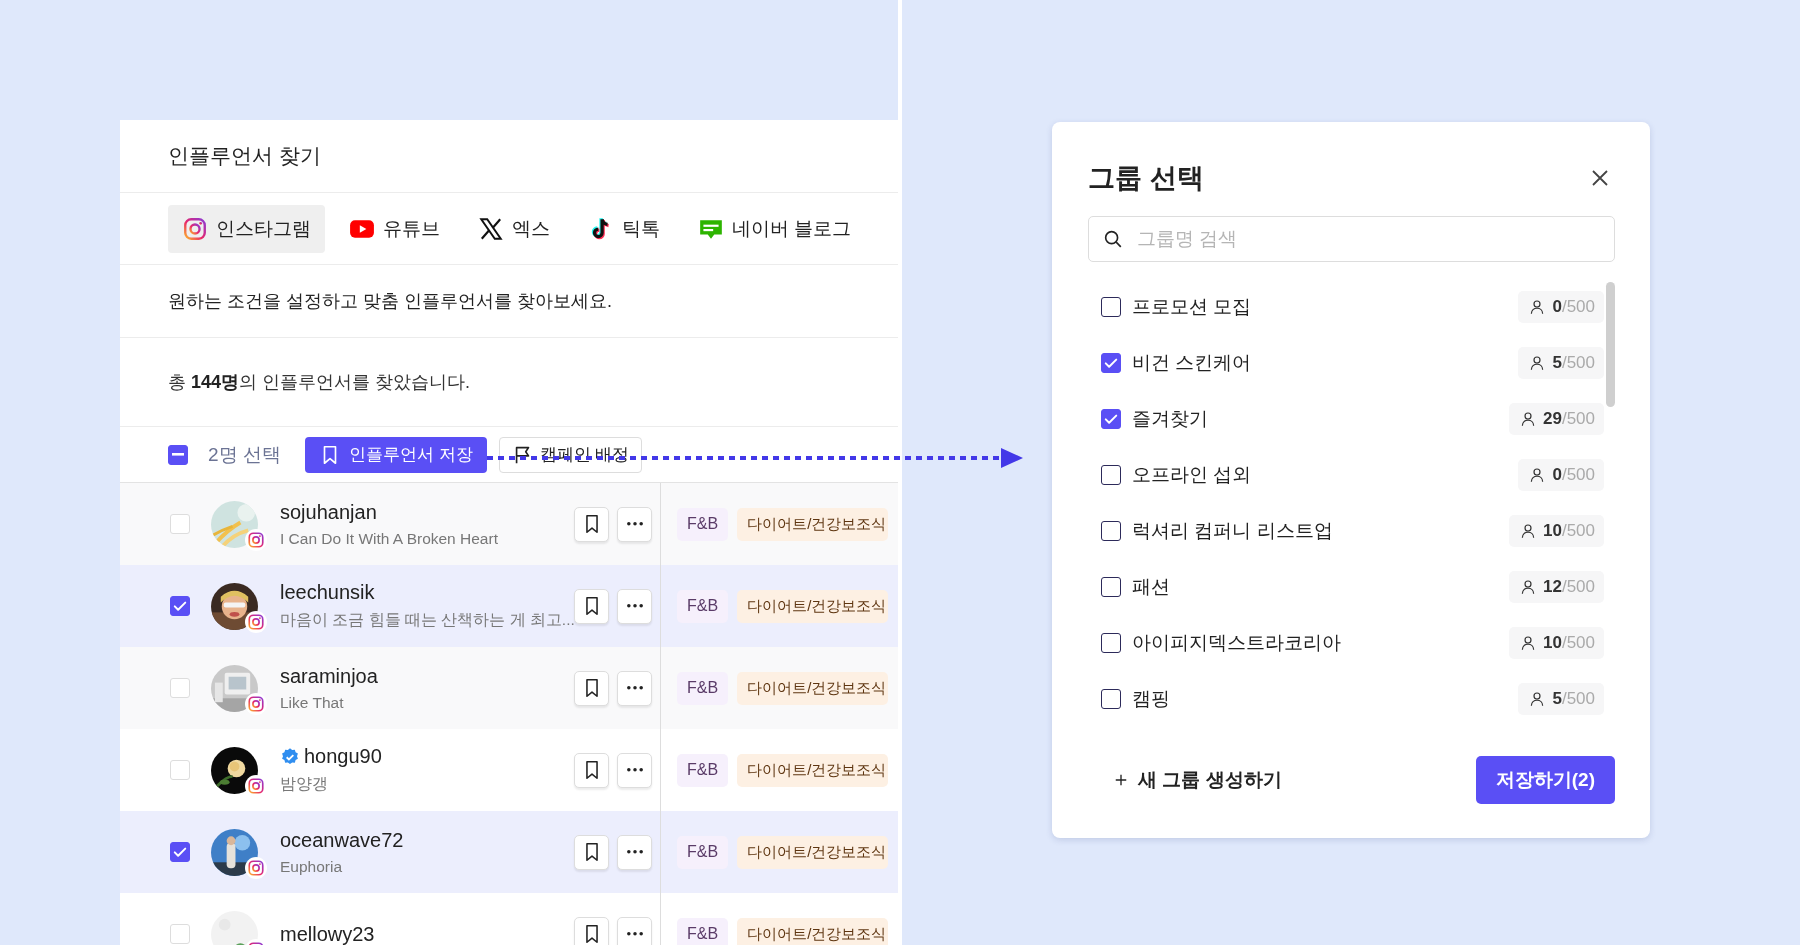  Describe the element at coordinates (327, 592) in the screenshot. I see `influencer-name: leechunsik` at that location.